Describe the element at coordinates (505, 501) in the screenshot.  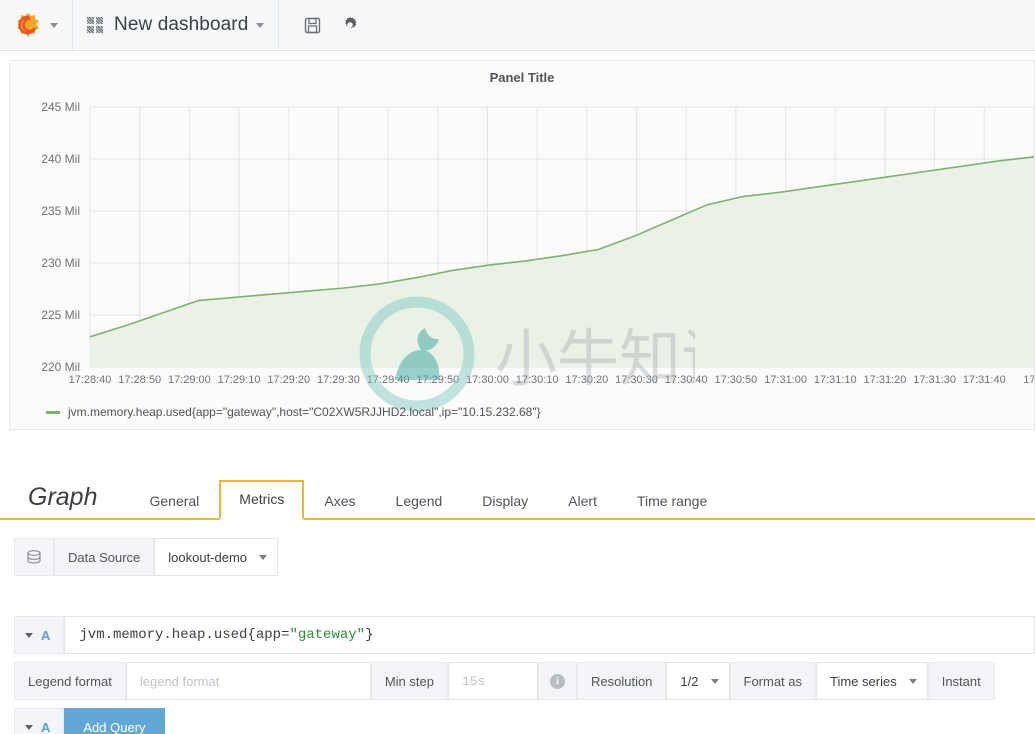
I see `tab-display: Display` at that location.